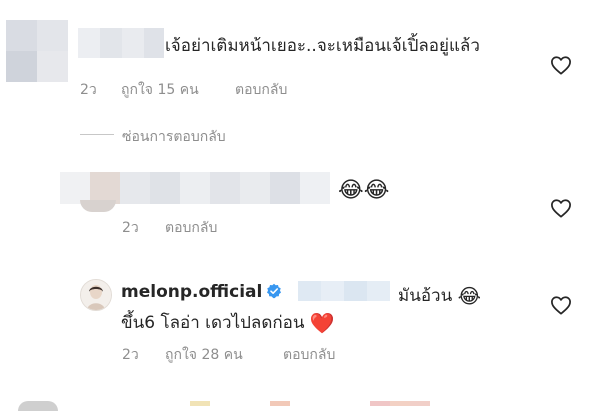 Image resolution: width=600 pixels, height=411 pixels. Describe the element at coordinates (37, 51) in the screenshot. I see `commenter-avatar-blurred` at that location.